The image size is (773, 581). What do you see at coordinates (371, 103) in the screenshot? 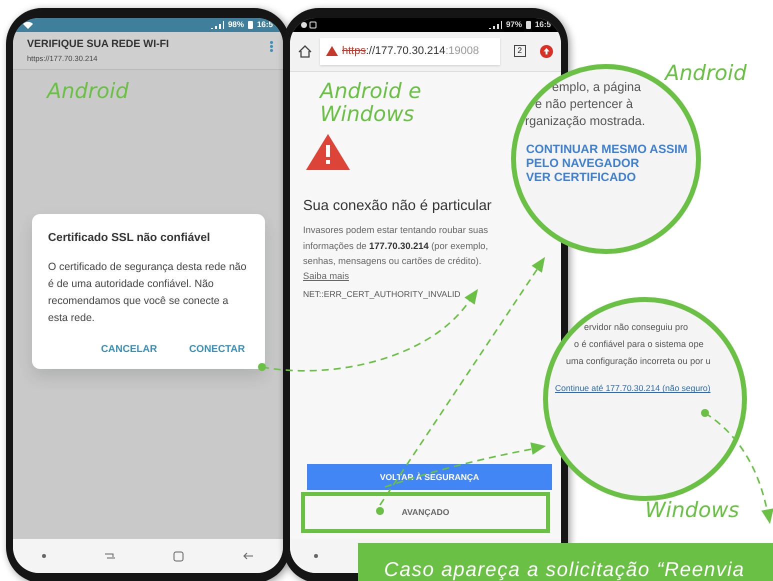
I see `annotation-label: Android e Windows` at bounding box center [371, 103].